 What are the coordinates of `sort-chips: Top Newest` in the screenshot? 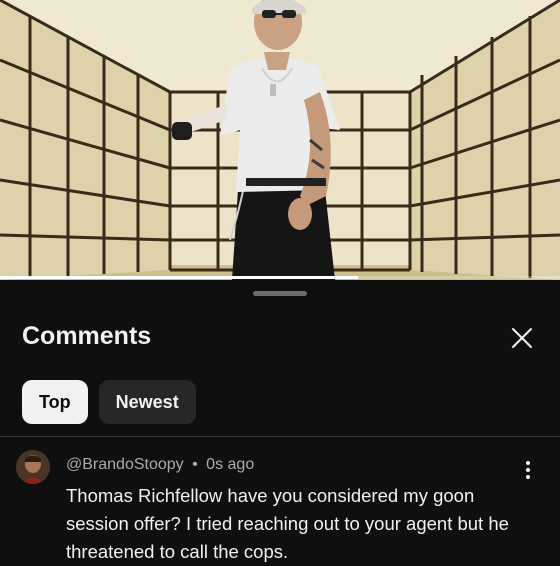 It's located at (109, 402).